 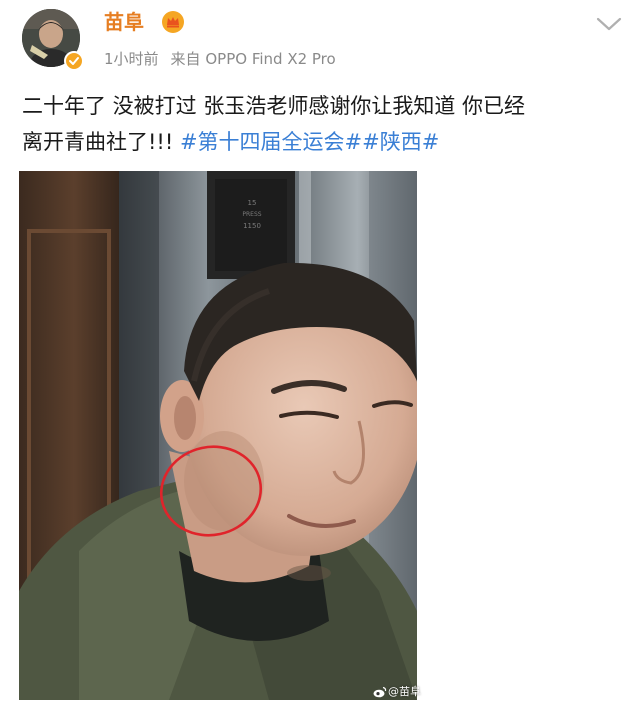 I want to click on post-meta: 1小时前 来自 OPPO Find X2 Pro, so click(x=220, y=59).